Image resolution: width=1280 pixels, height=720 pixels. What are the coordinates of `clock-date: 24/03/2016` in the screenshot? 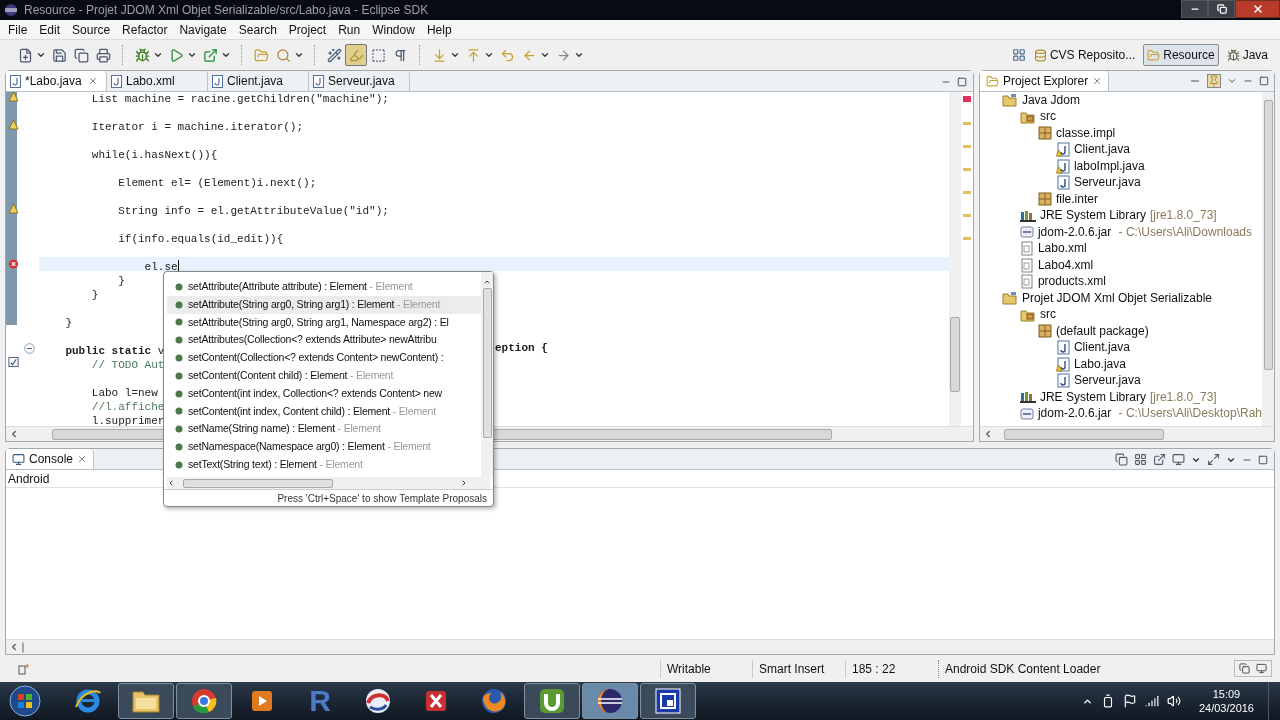 It's located at (1226, 708).